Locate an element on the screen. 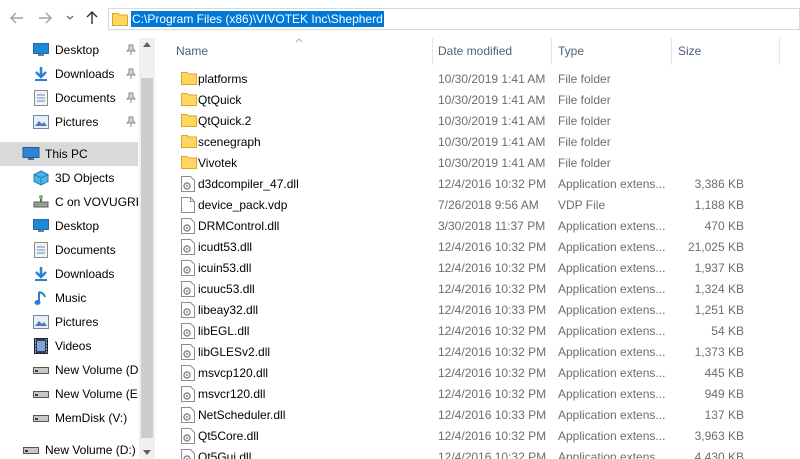  file-name: Qt5Gui.dll is located at coordinates (313, 453).